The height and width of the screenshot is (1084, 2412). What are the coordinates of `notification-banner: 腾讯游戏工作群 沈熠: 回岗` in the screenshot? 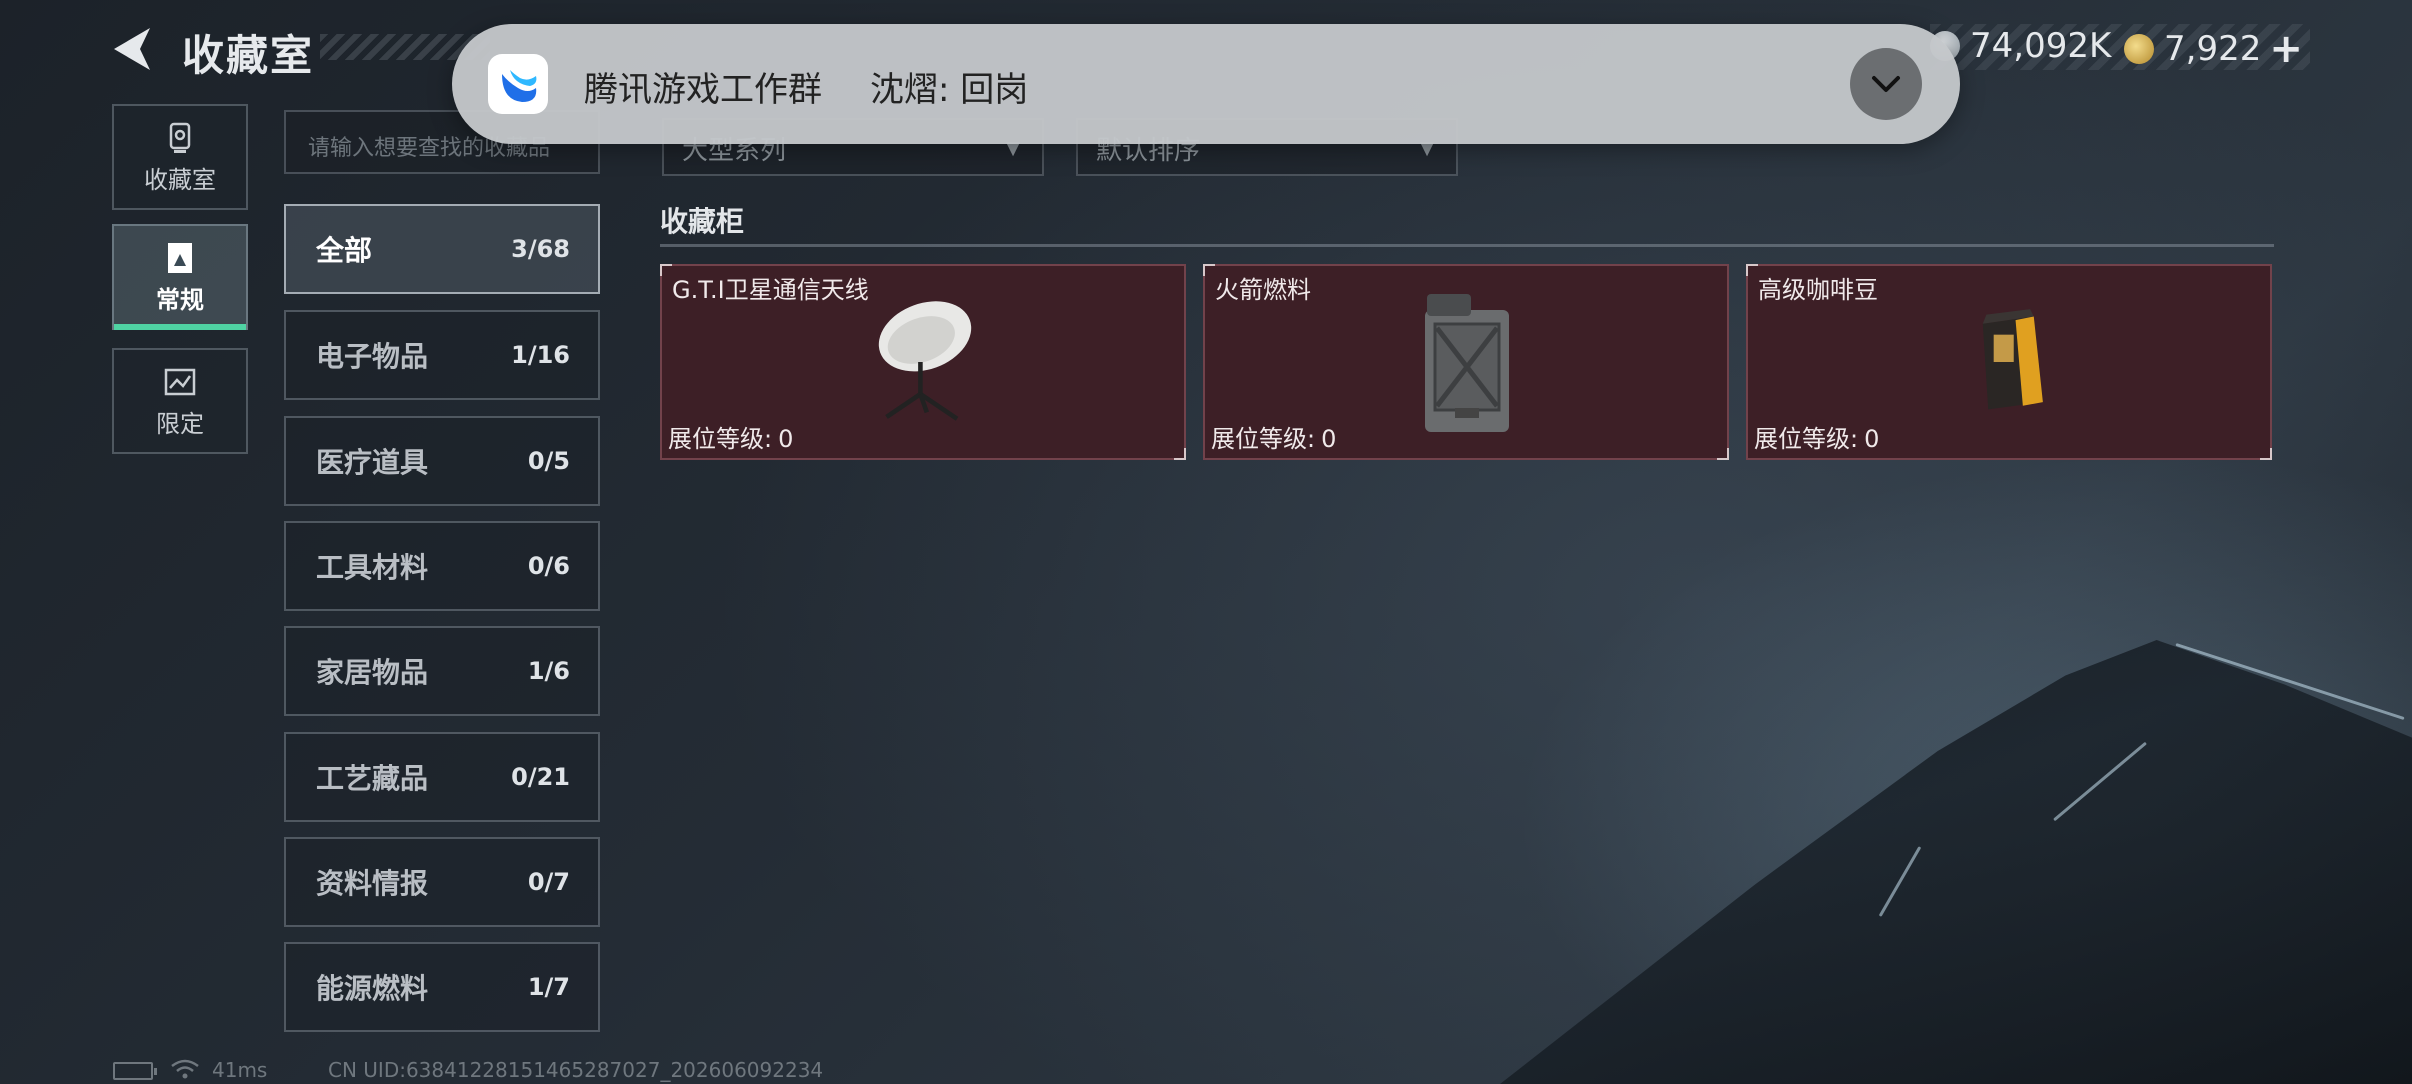 It's located at (1206, 84).